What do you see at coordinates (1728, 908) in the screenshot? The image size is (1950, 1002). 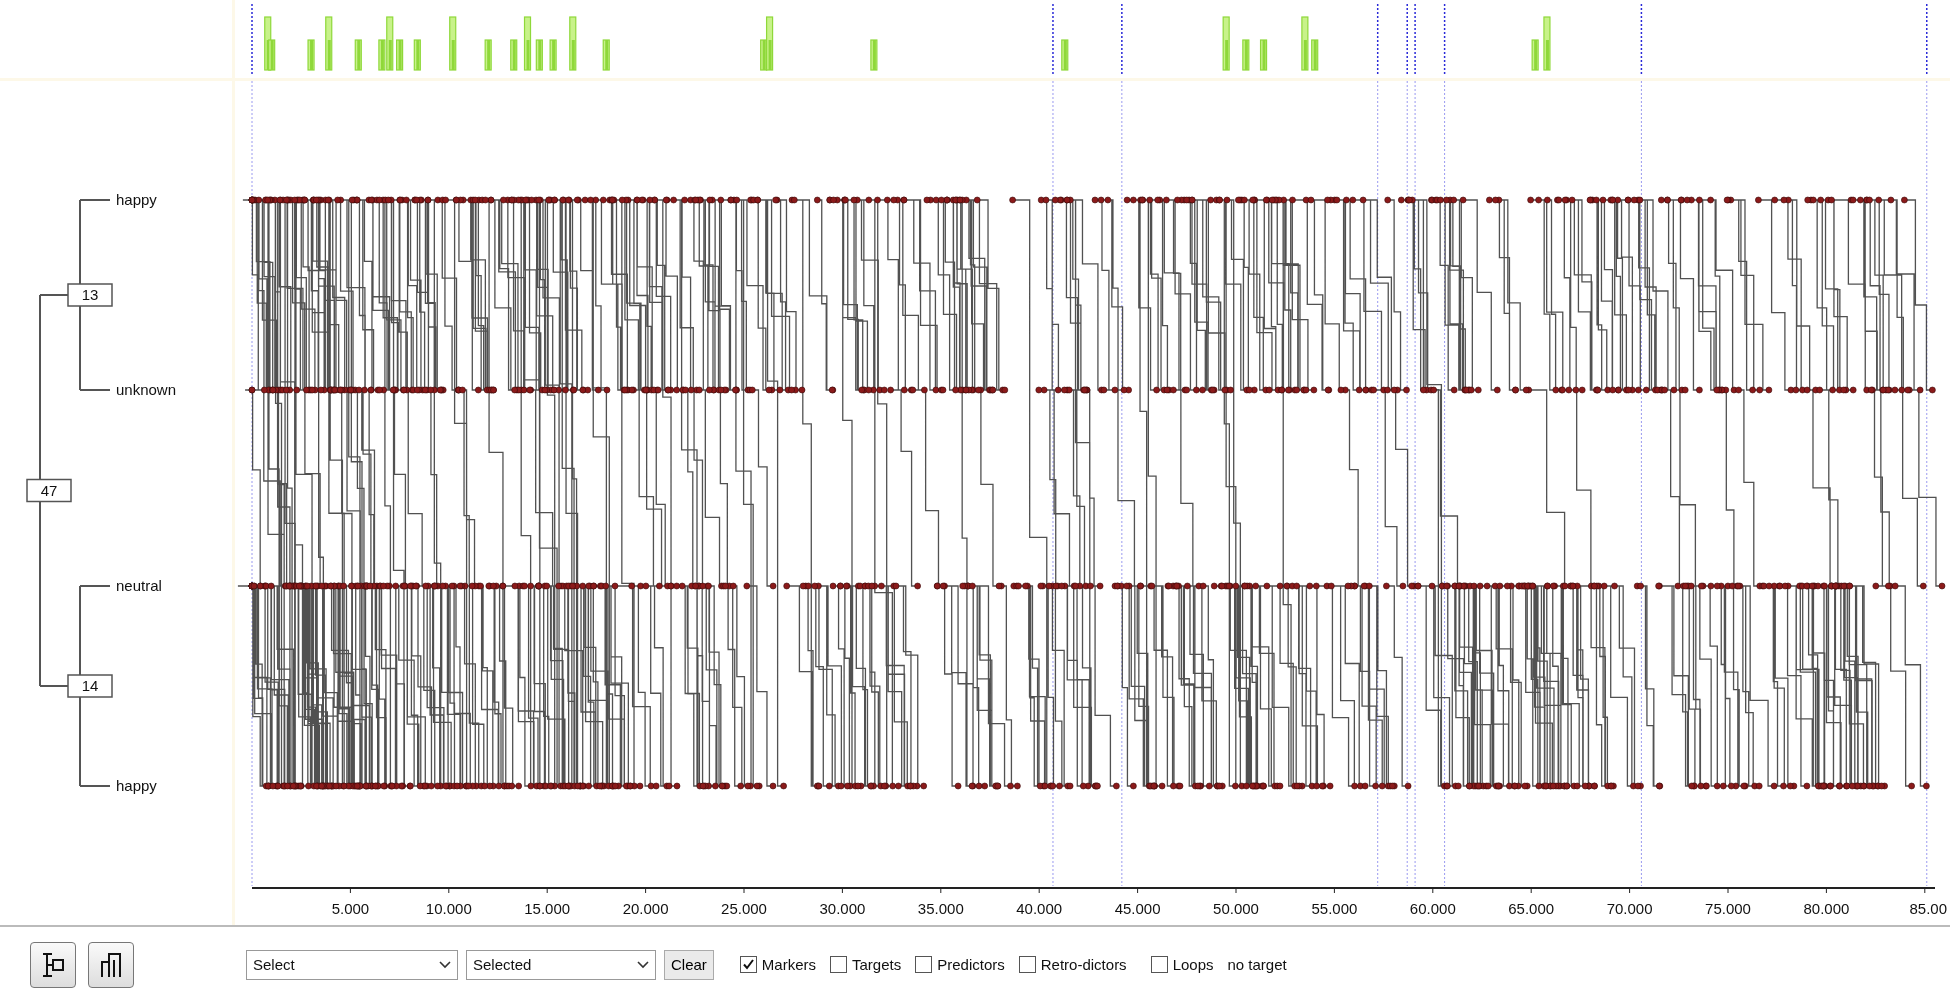 I see `axis-tick-label: 75.000` at bounding box center [1728, 908].